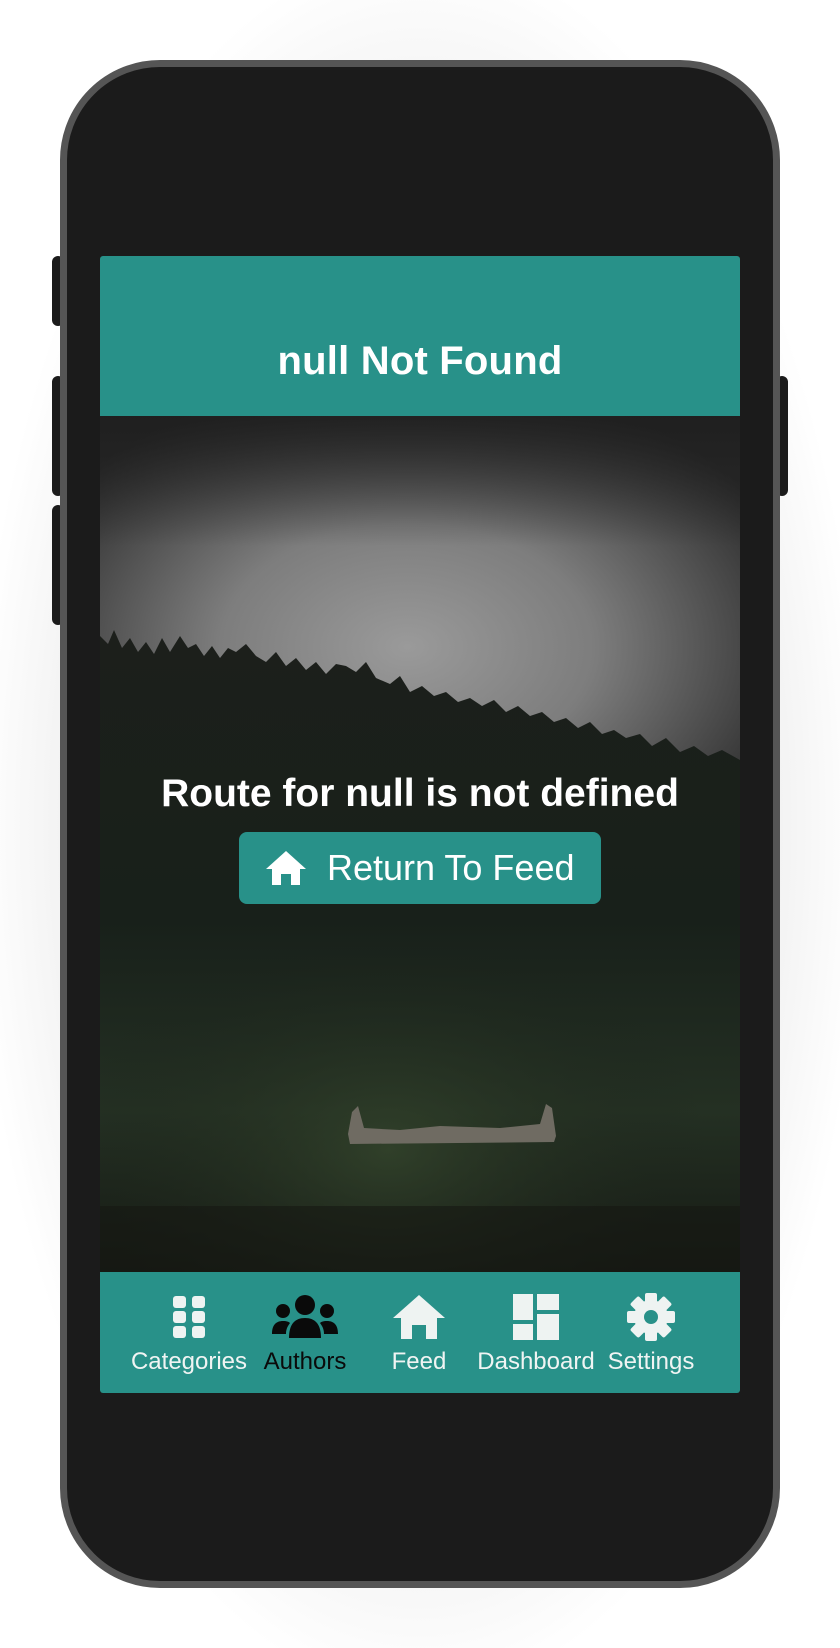  I want to click on users-icon, so click(305, 1316).